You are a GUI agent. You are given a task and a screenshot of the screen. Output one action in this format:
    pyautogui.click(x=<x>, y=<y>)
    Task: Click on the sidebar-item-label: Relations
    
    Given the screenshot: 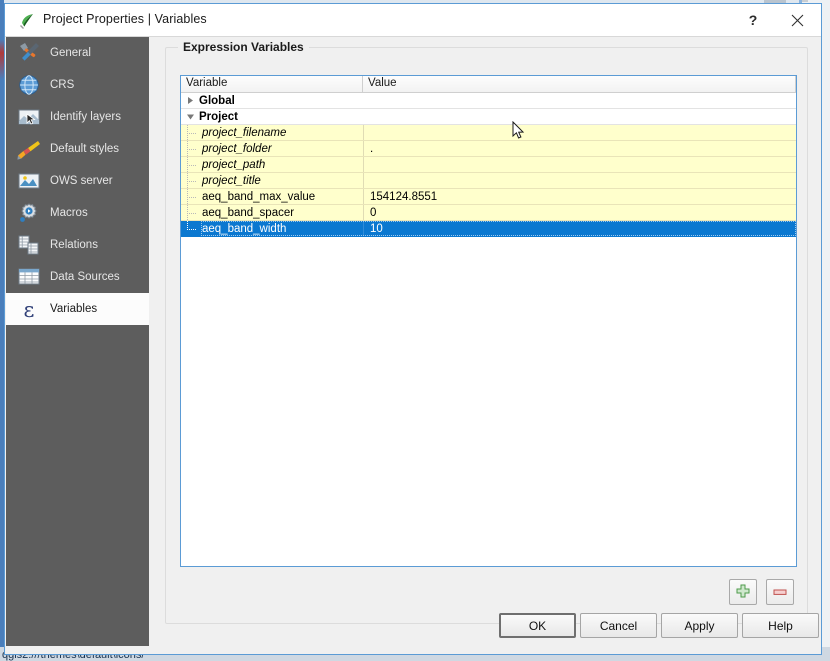 What is the action you would take?
    pyautogui.click(x=74, y=245)
    